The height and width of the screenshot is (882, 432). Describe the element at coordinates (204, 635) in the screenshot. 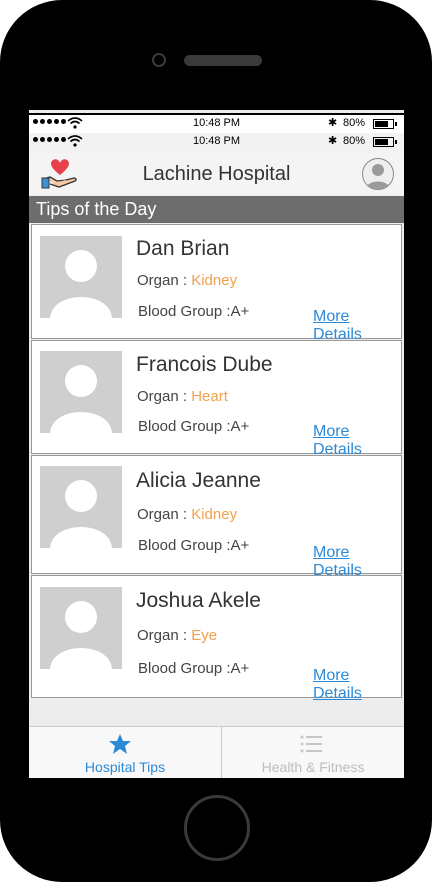

I see `organ-value: Eye` at that location.